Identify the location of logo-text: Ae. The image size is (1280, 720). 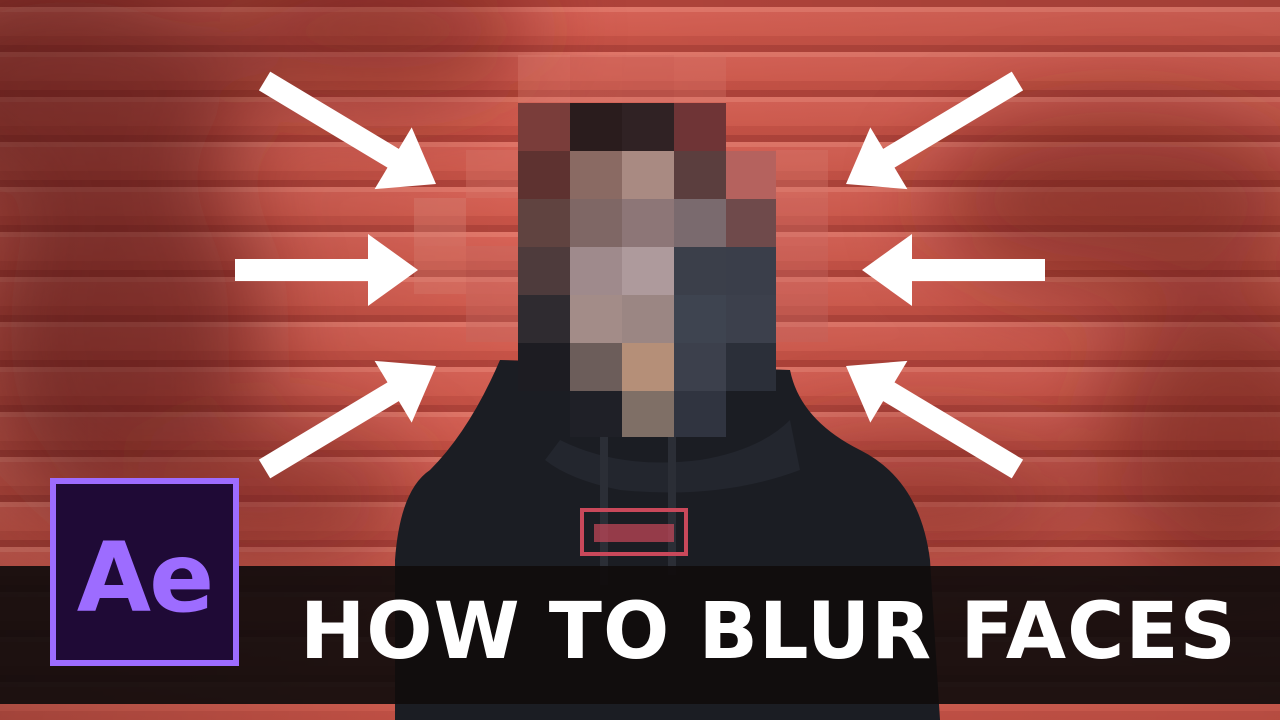
(145, 578).